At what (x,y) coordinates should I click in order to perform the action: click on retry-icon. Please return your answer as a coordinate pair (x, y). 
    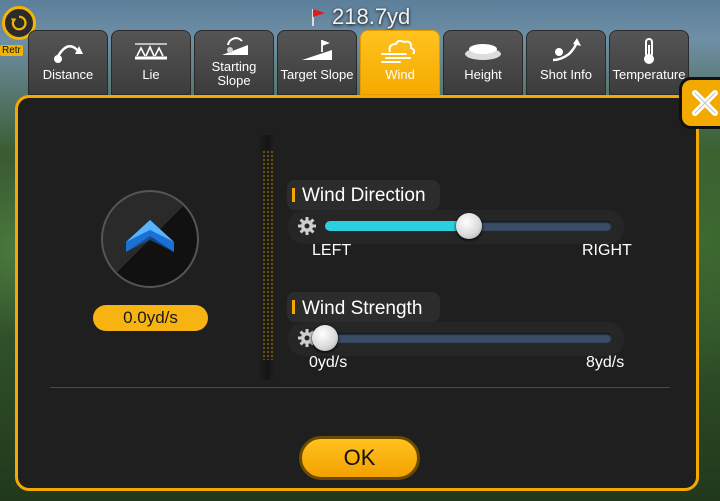
    Looking at the image, I should click on (18, 23).